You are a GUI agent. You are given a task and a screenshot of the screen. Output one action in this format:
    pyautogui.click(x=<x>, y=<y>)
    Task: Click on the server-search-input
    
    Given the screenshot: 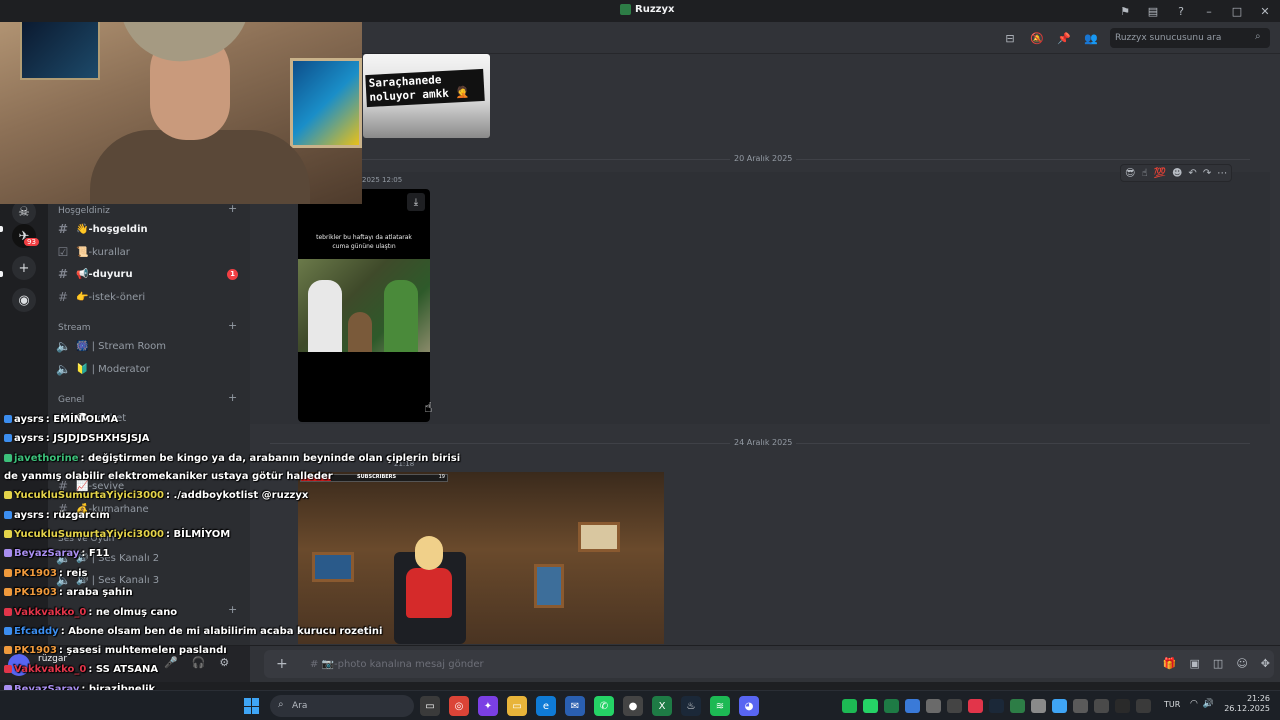 What is the action you would take?
    pyautogui.click(x=1190, y=38)
    